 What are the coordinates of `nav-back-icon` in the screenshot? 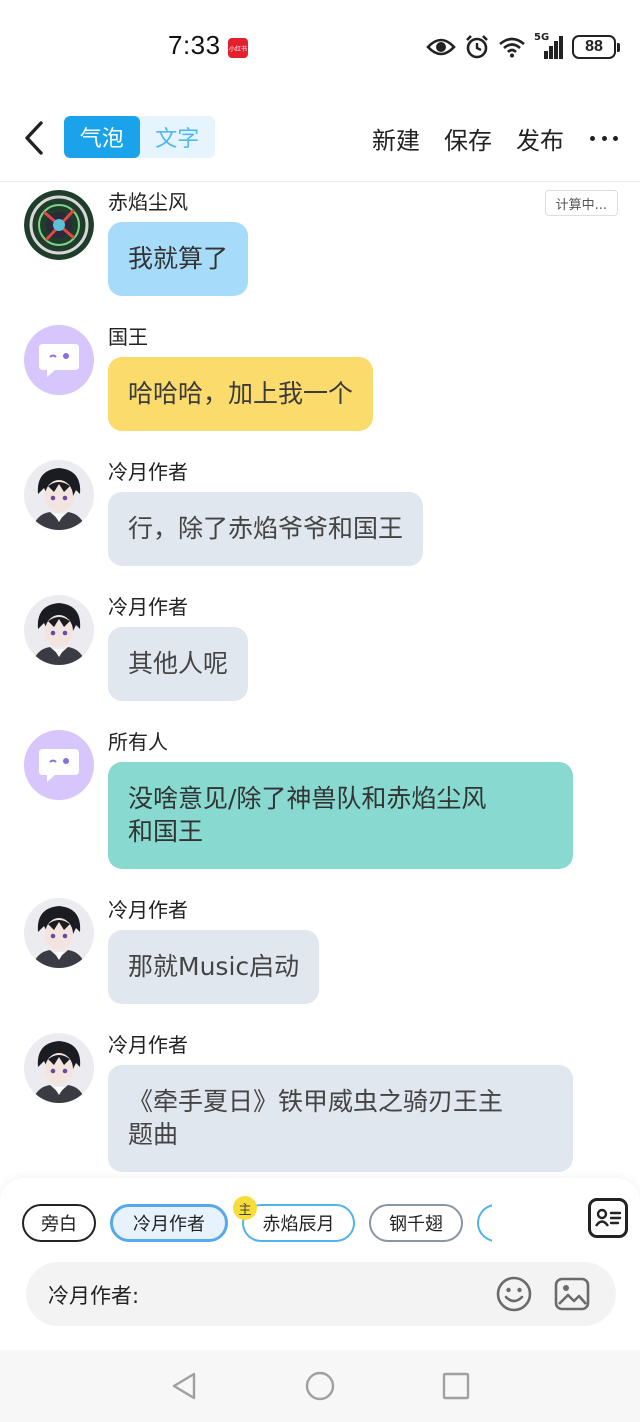 It's located at (184, 1386).